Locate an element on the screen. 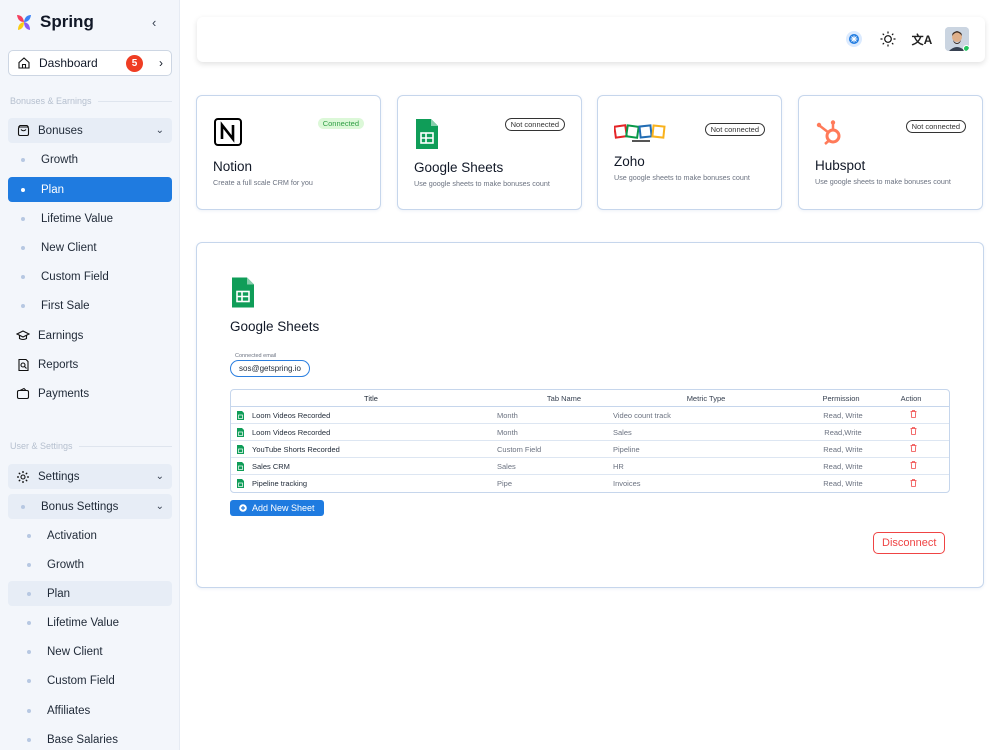 Image resolution: width=1000 pixels, height=750 pixels. row-metric-type: Sales is located at coordinates (622, 432).